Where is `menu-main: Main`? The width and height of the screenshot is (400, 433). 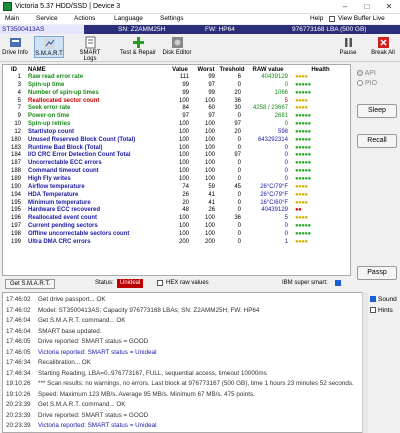
menu-main: Main is located at coordinates (12, 18).